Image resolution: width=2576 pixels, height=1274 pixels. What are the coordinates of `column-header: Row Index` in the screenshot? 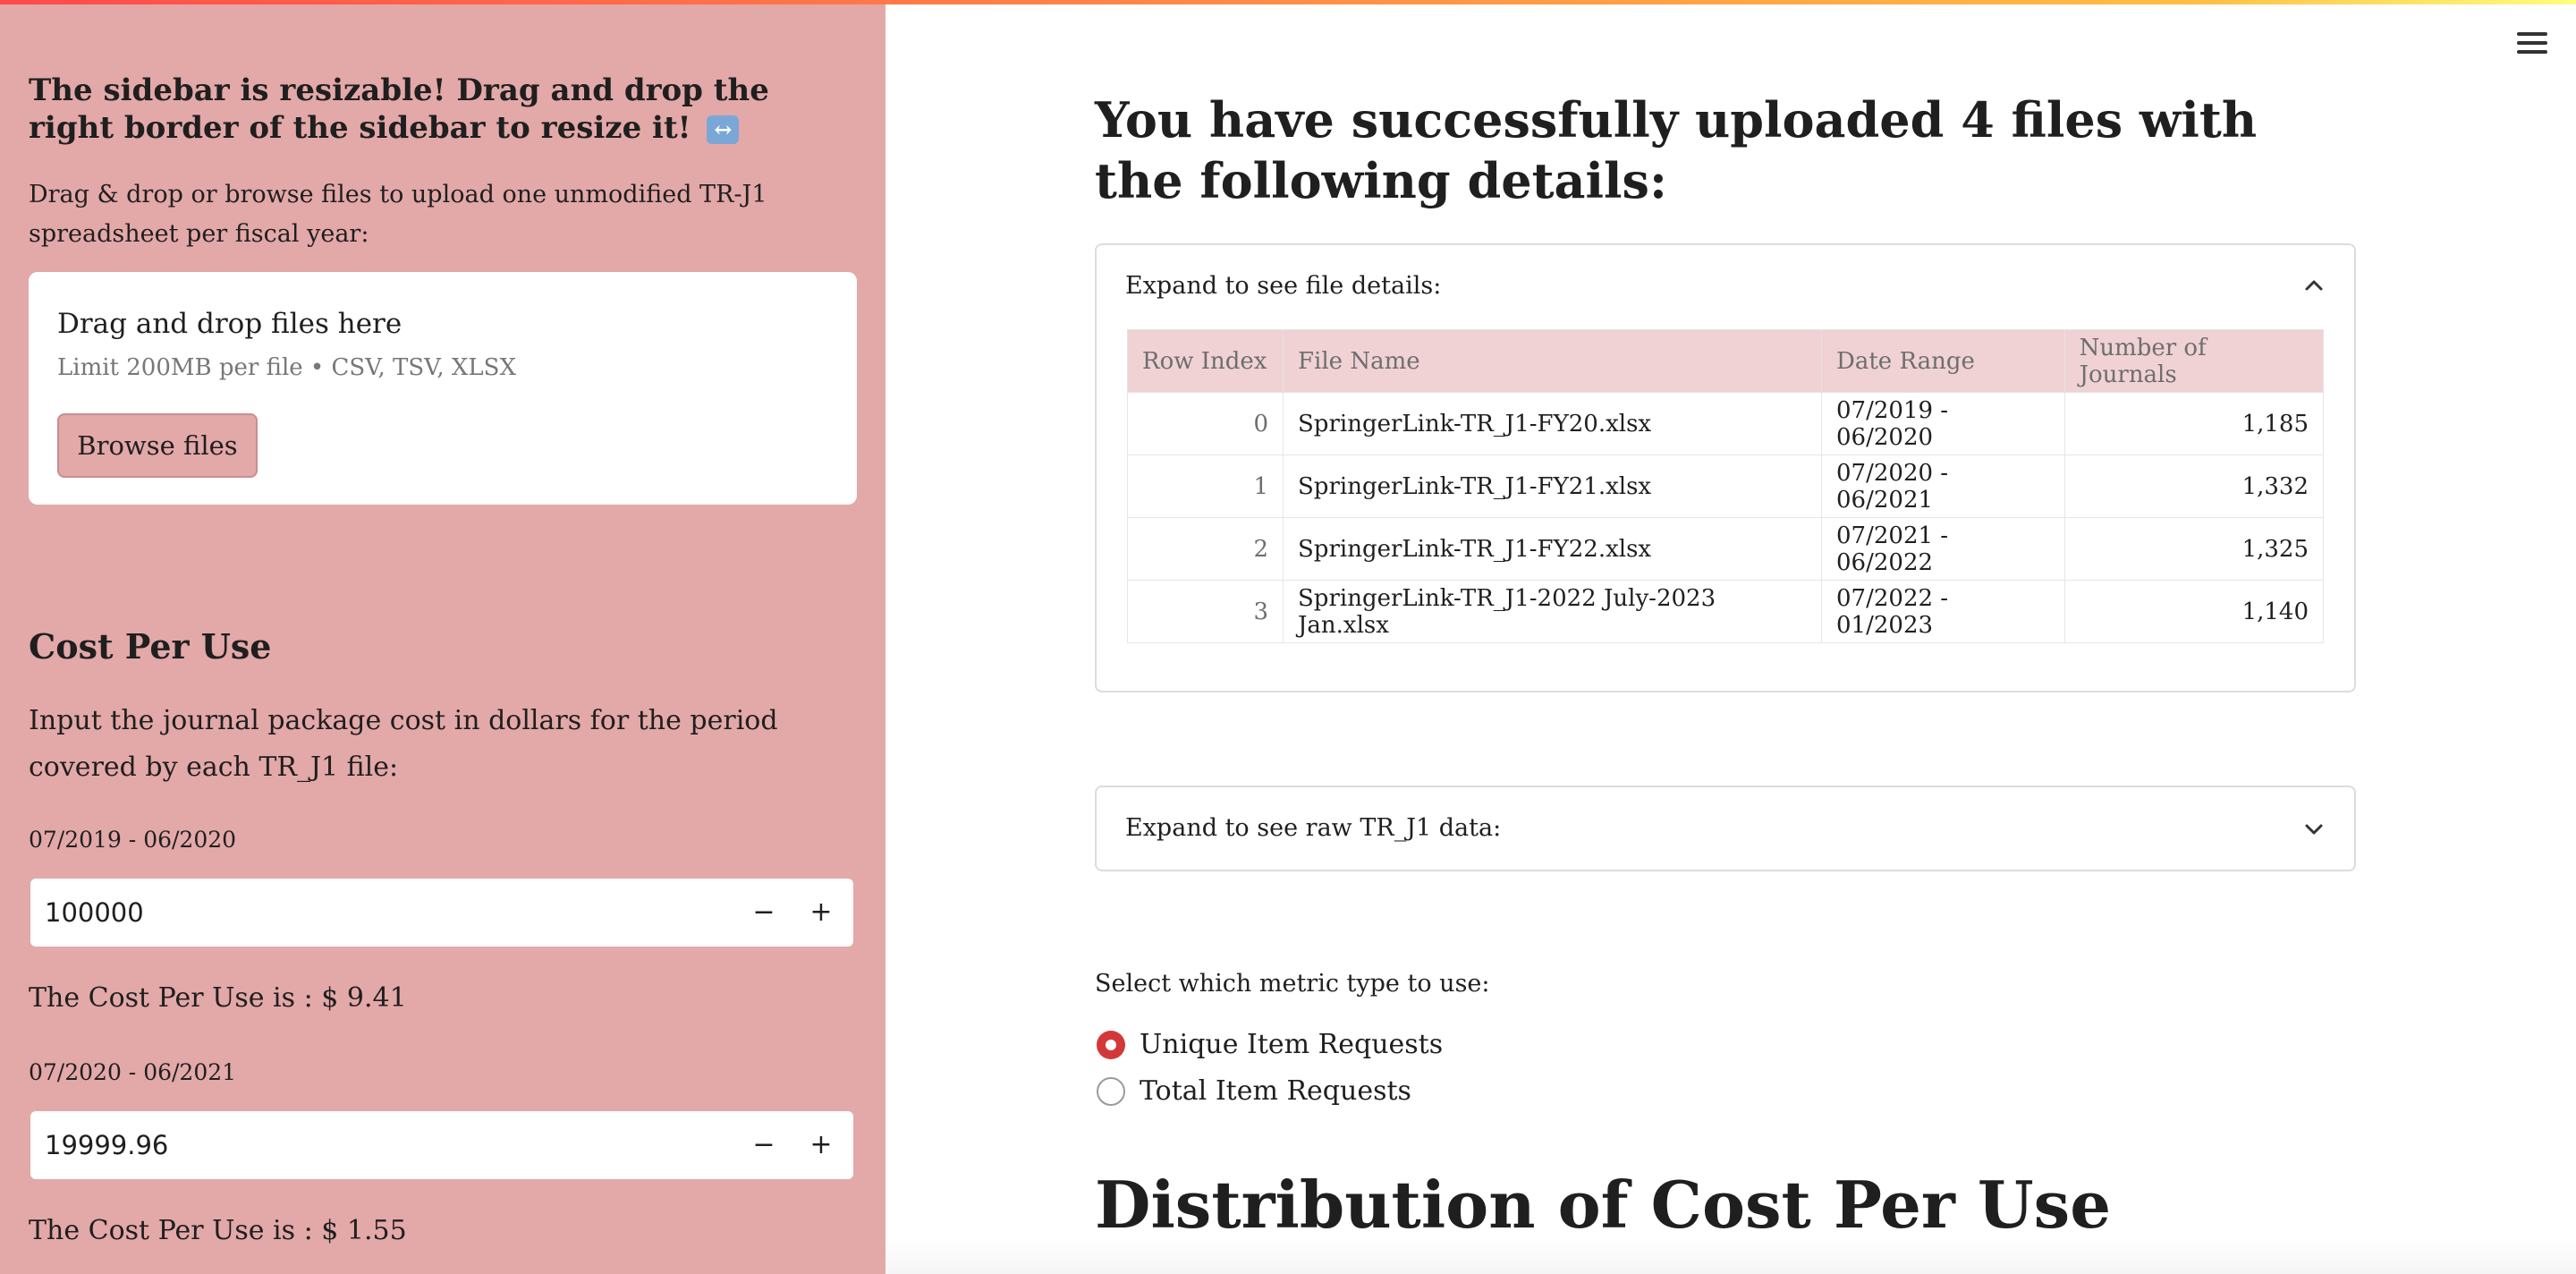 It's located at (1205, 361).